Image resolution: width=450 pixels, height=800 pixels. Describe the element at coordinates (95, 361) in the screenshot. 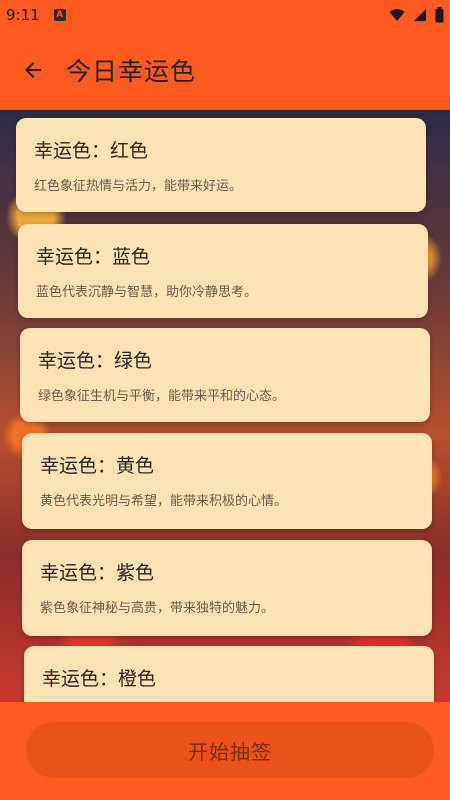

I see `card-title: 幸运色：绿色` at that location.